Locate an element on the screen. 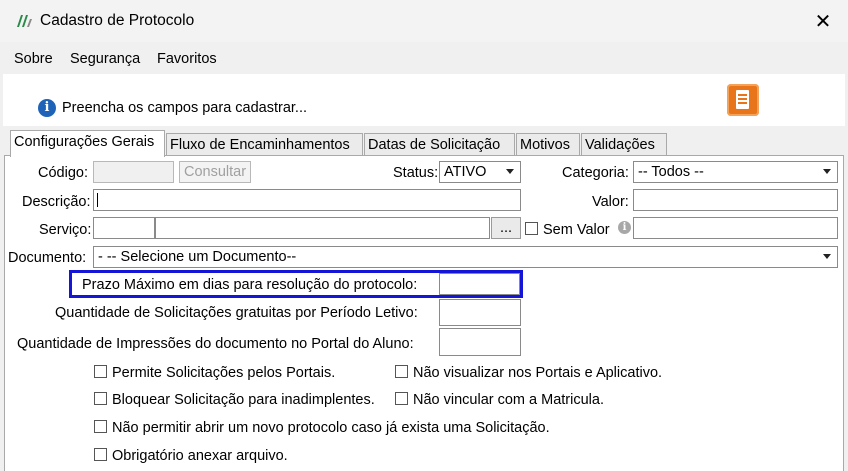 This screenshot has width=848, height=471. close-button: ✕ is located at coordinates (823, 22).